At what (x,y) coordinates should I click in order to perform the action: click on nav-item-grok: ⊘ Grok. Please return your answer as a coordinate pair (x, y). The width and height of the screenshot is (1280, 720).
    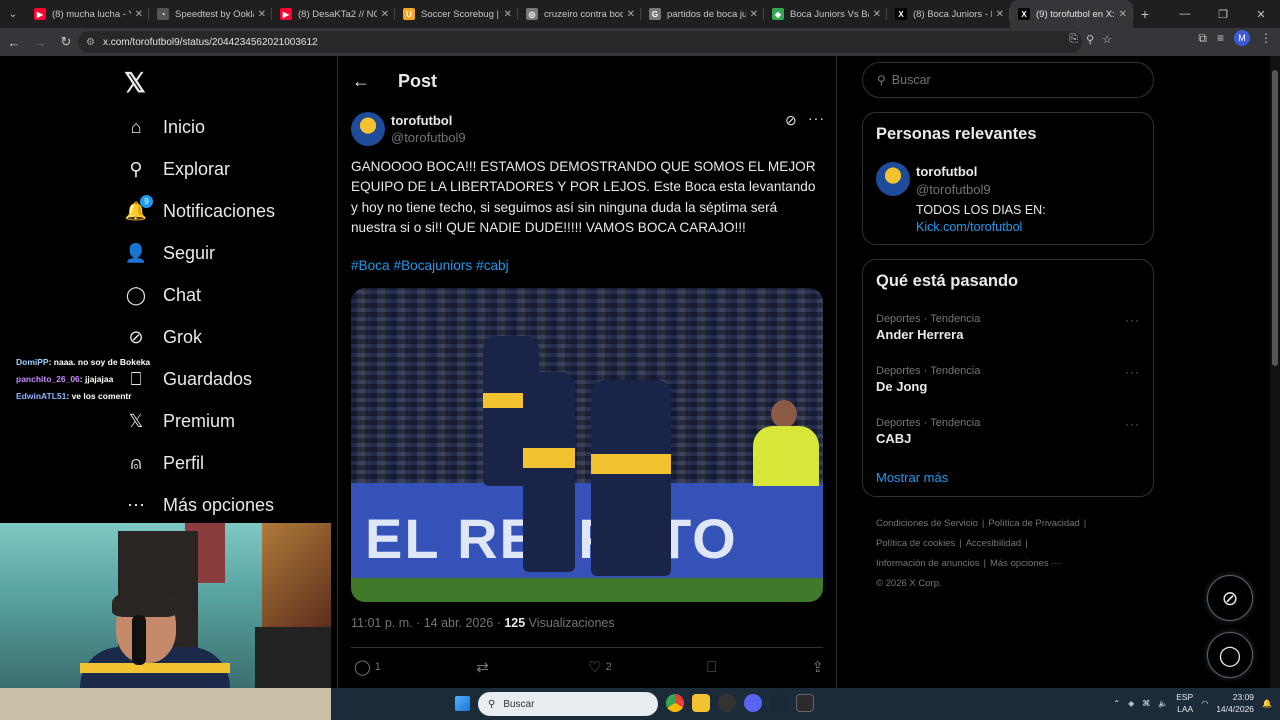
    Looking at the image, I should click on (193, 337).